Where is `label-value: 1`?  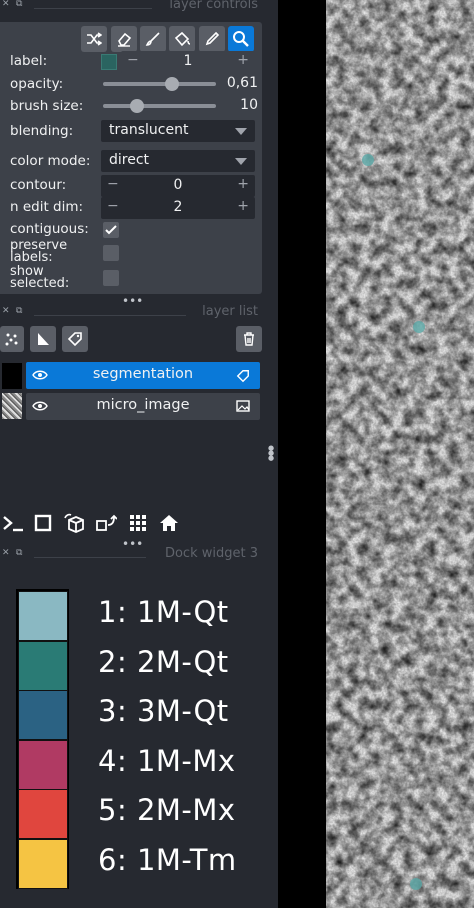 label-value: 1 is located at coordinates (188, 61).